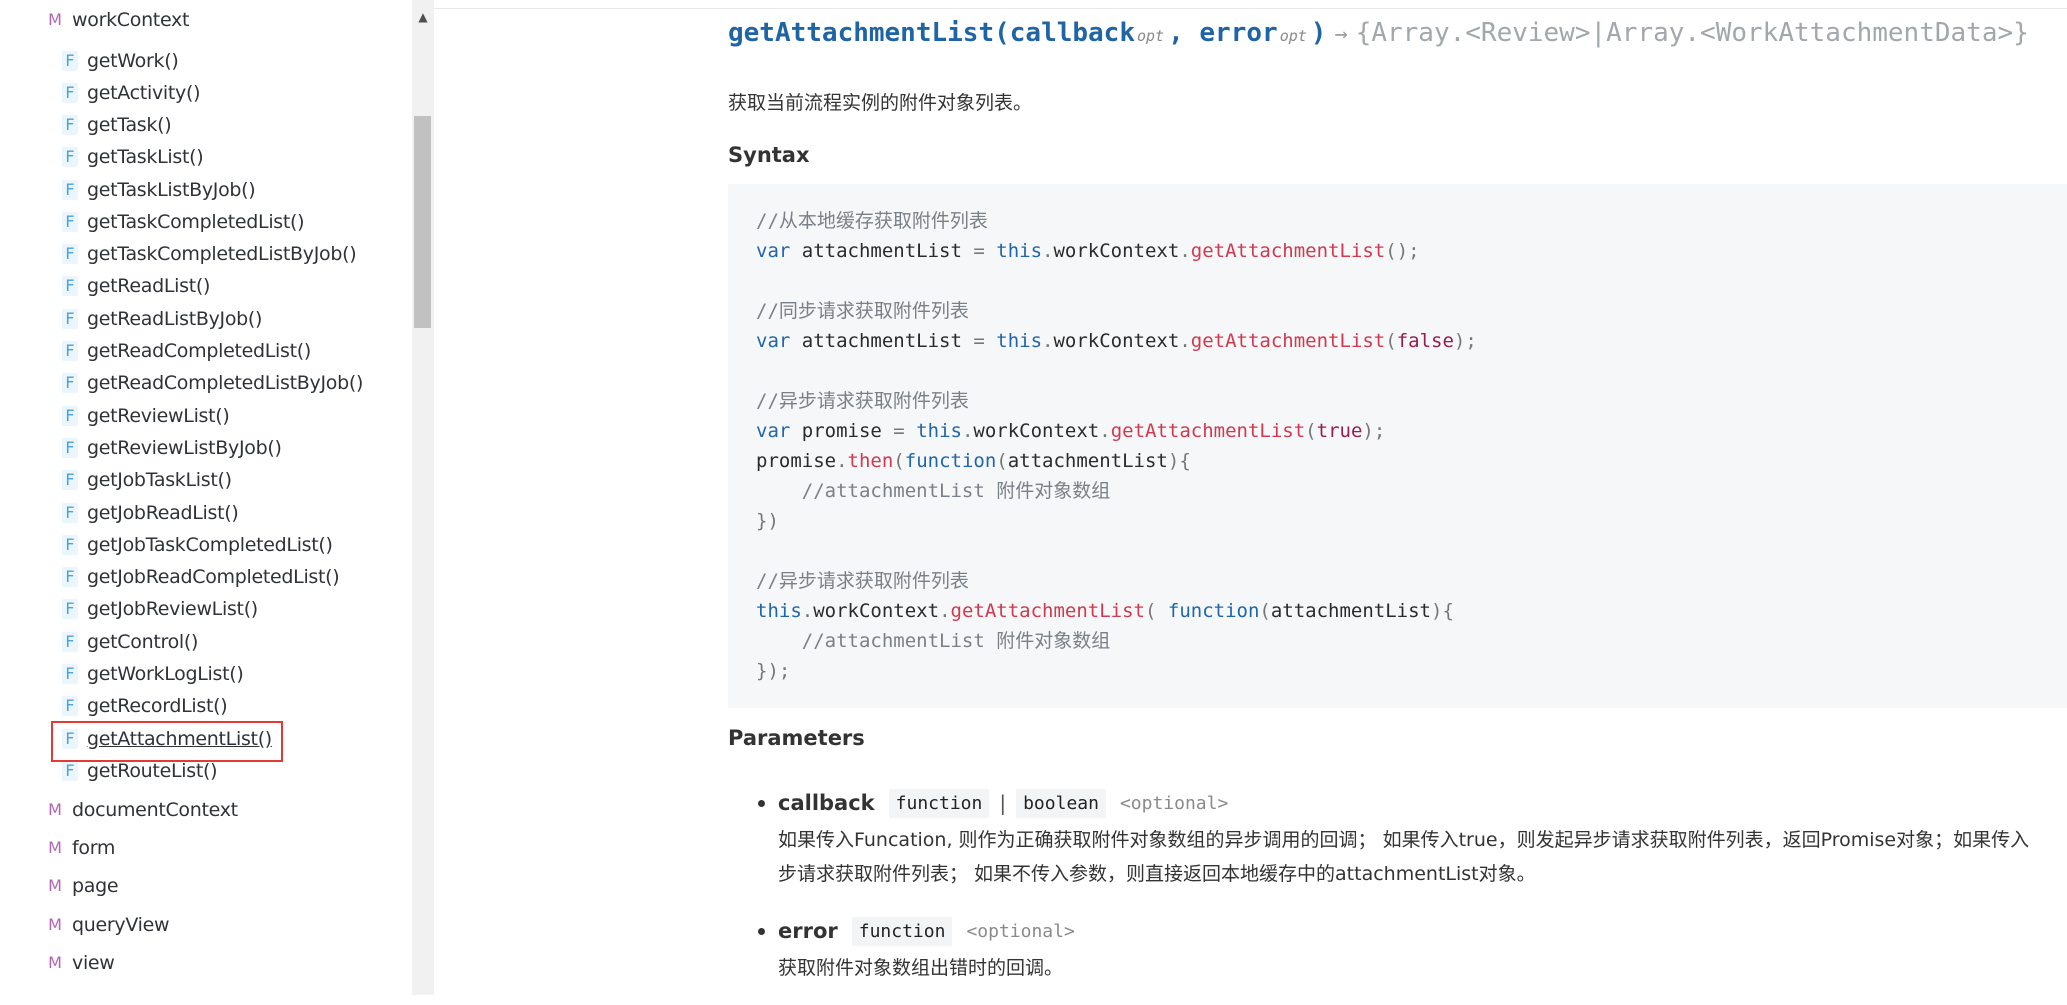 The image size is (2067, 1005). What do you see at coordinates (82, 886) in the screenshot?
I see `sidebar-item-page: Mpage` at bounding box center [82, 886].